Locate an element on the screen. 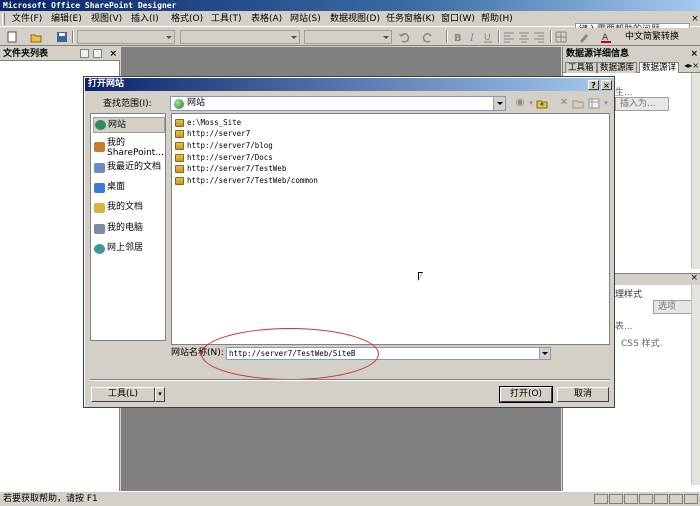  list-item: e:\Moss_Site is located at coordinates (208, 122).